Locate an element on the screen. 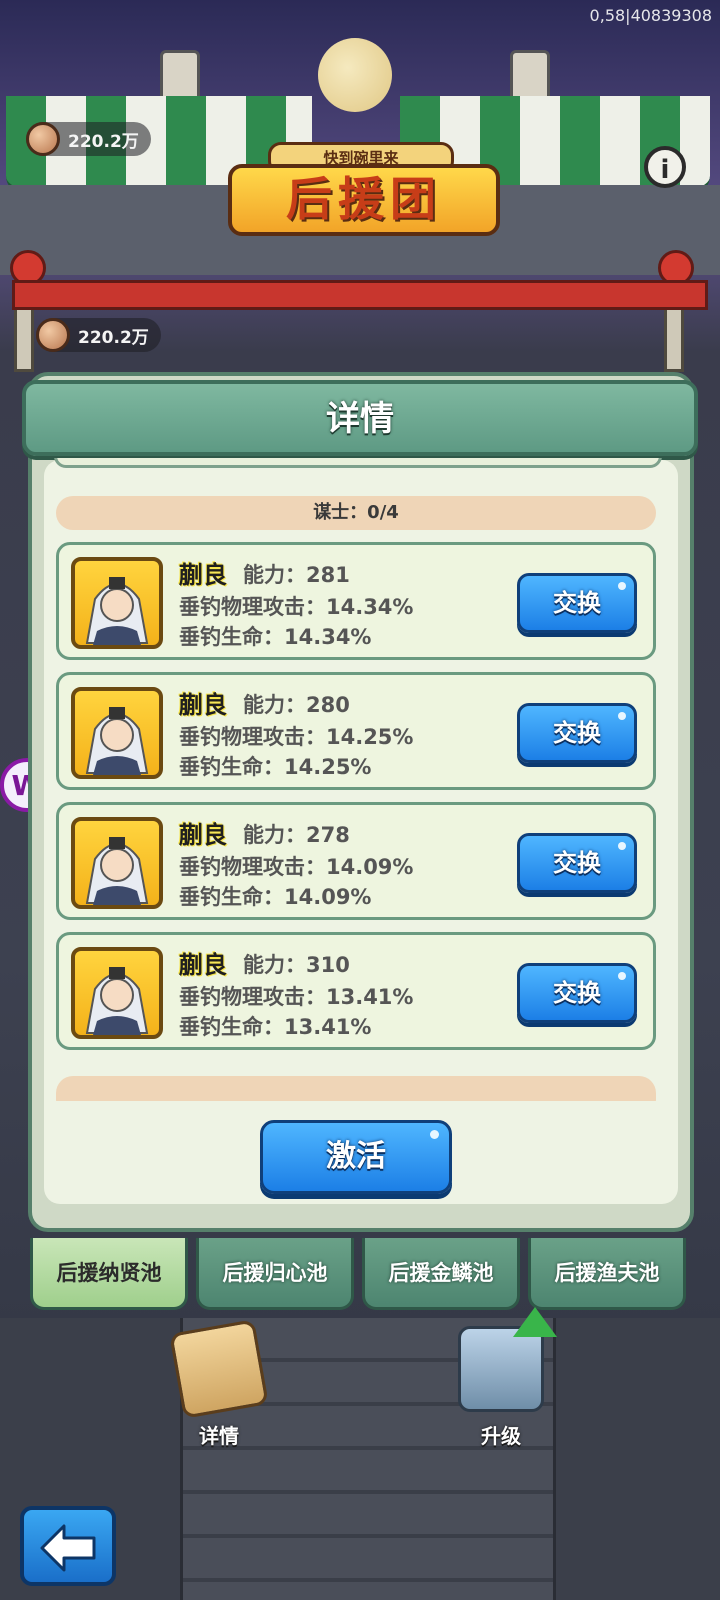 The image size is (720, 1600). hero-hp-bonus: 垂钓生命：14.34% is located at coordinates (275, 637).